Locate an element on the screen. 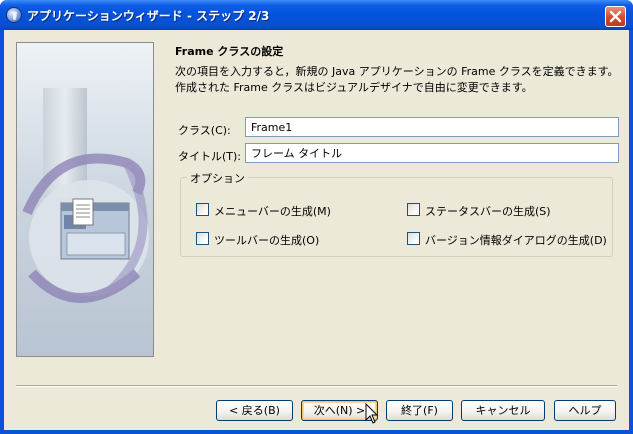  statusbar-checkbox-label: ステータスバーの生成(S) is located at coordinates (488, 211).